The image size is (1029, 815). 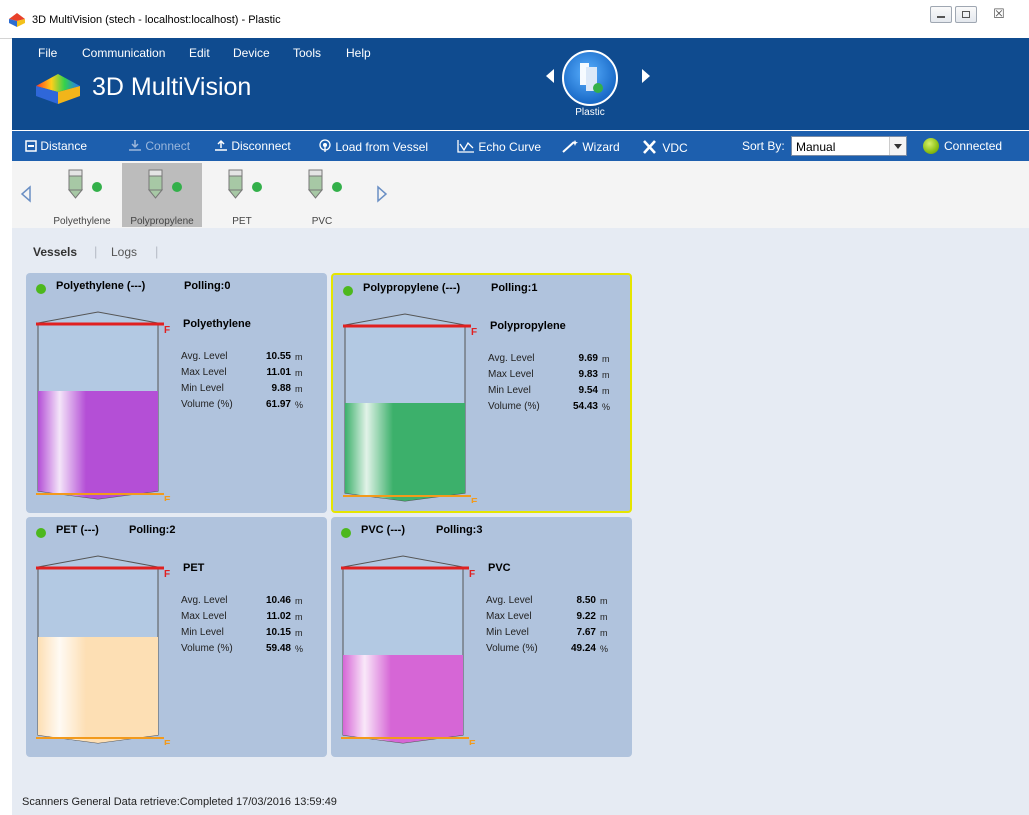 What do you see at coordinates (583, 648) in the screenshot?
I see `volume-value: 49.24` at bounding box center [583, 648].